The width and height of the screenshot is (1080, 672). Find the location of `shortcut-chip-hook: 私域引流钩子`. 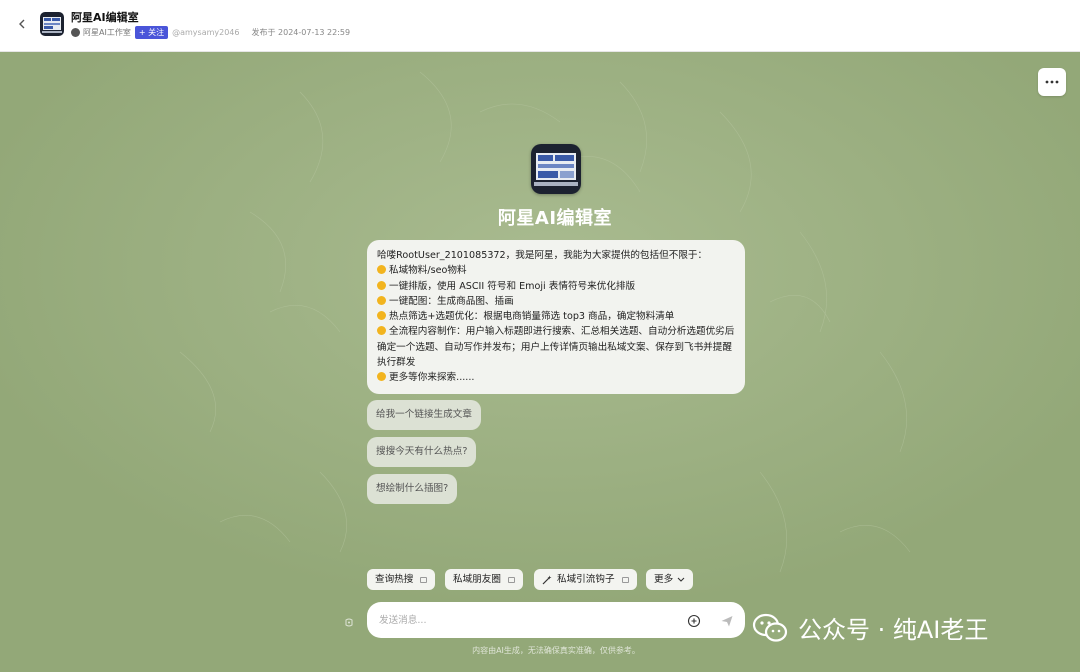

shortcut-chip-hook: 私域引流钩子 is located at coordinates (585, 579).